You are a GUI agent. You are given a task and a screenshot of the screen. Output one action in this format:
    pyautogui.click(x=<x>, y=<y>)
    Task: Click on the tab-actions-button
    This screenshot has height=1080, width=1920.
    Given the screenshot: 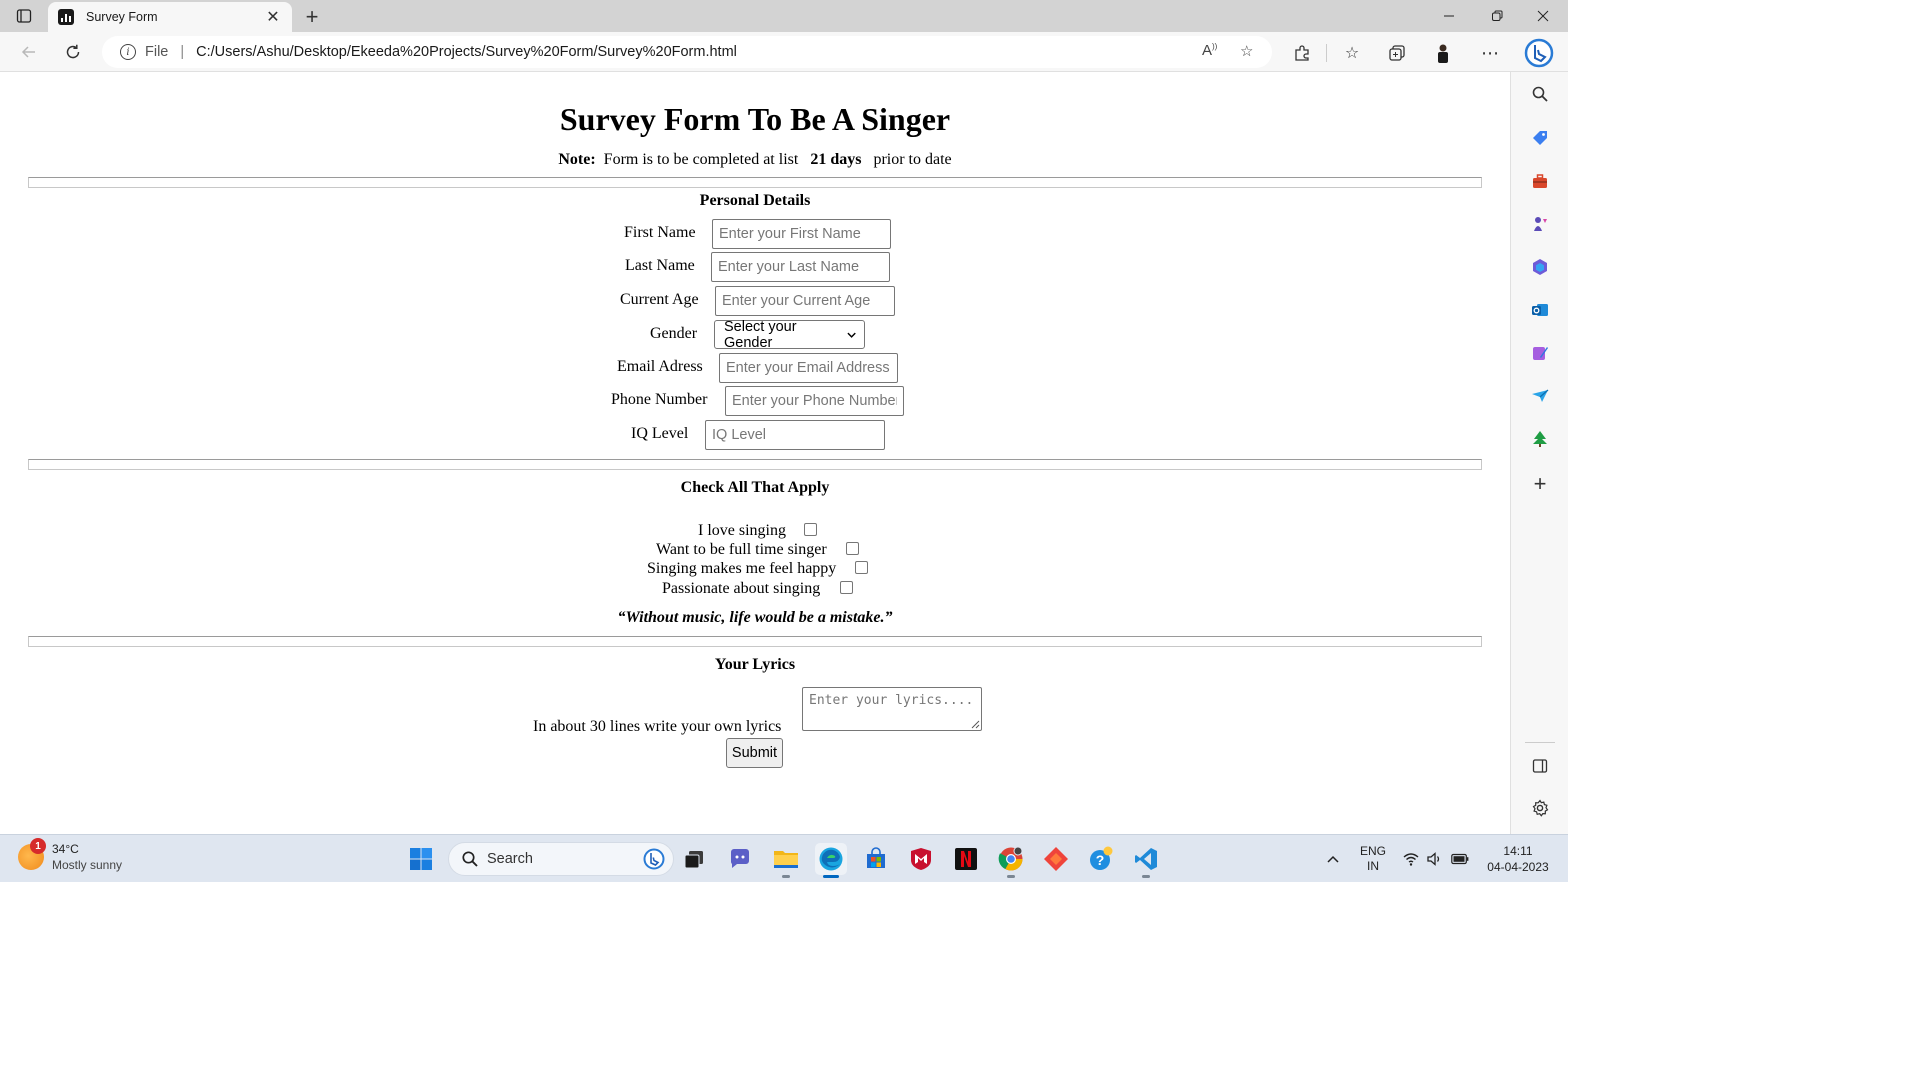 What is the action you would take?
    pyautogui.click(x=24, y=16)
    